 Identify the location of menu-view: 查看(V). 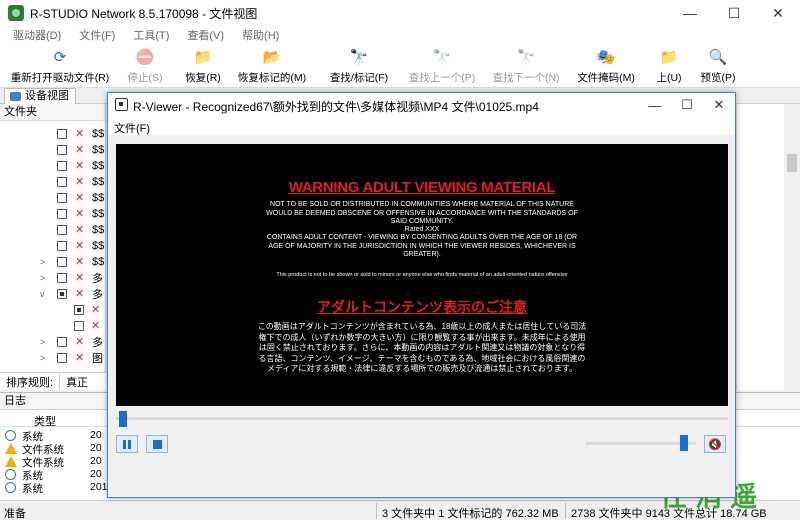
(205, 35).